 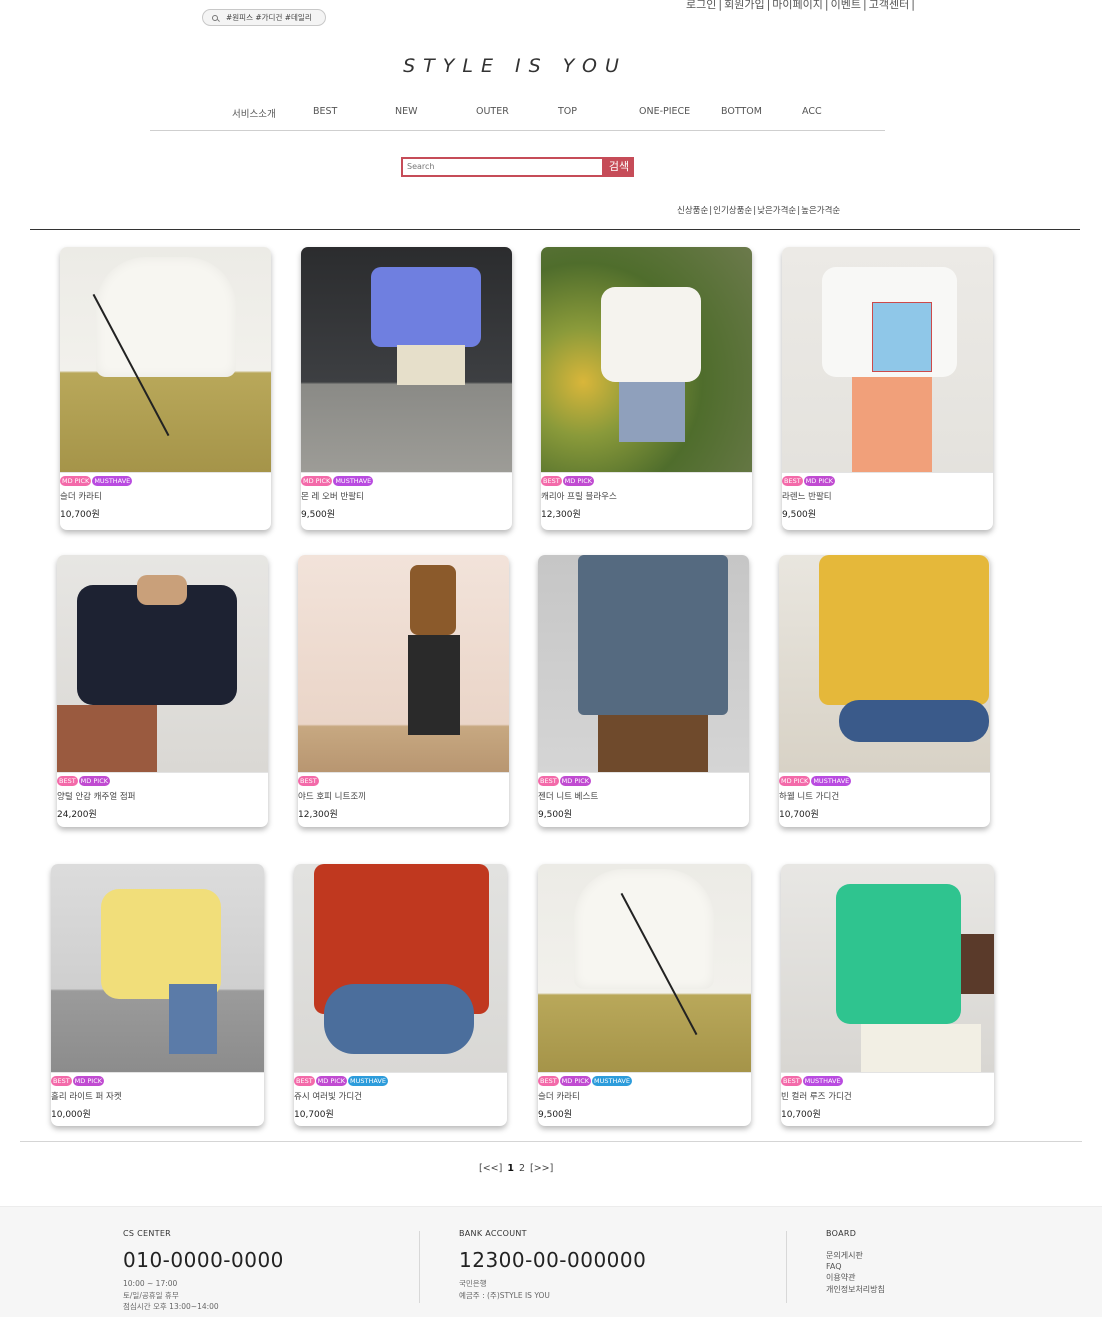 I want to click on product-card: BEST MD PICK 라렌느 반팔티 9,500원, so click(x=887, y=388).